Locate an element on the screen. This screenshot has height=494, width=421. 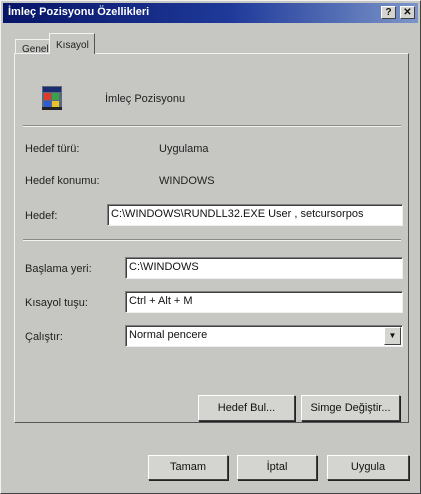
target-location-label: Hedef konumu: is located at coordinates (62, 181).